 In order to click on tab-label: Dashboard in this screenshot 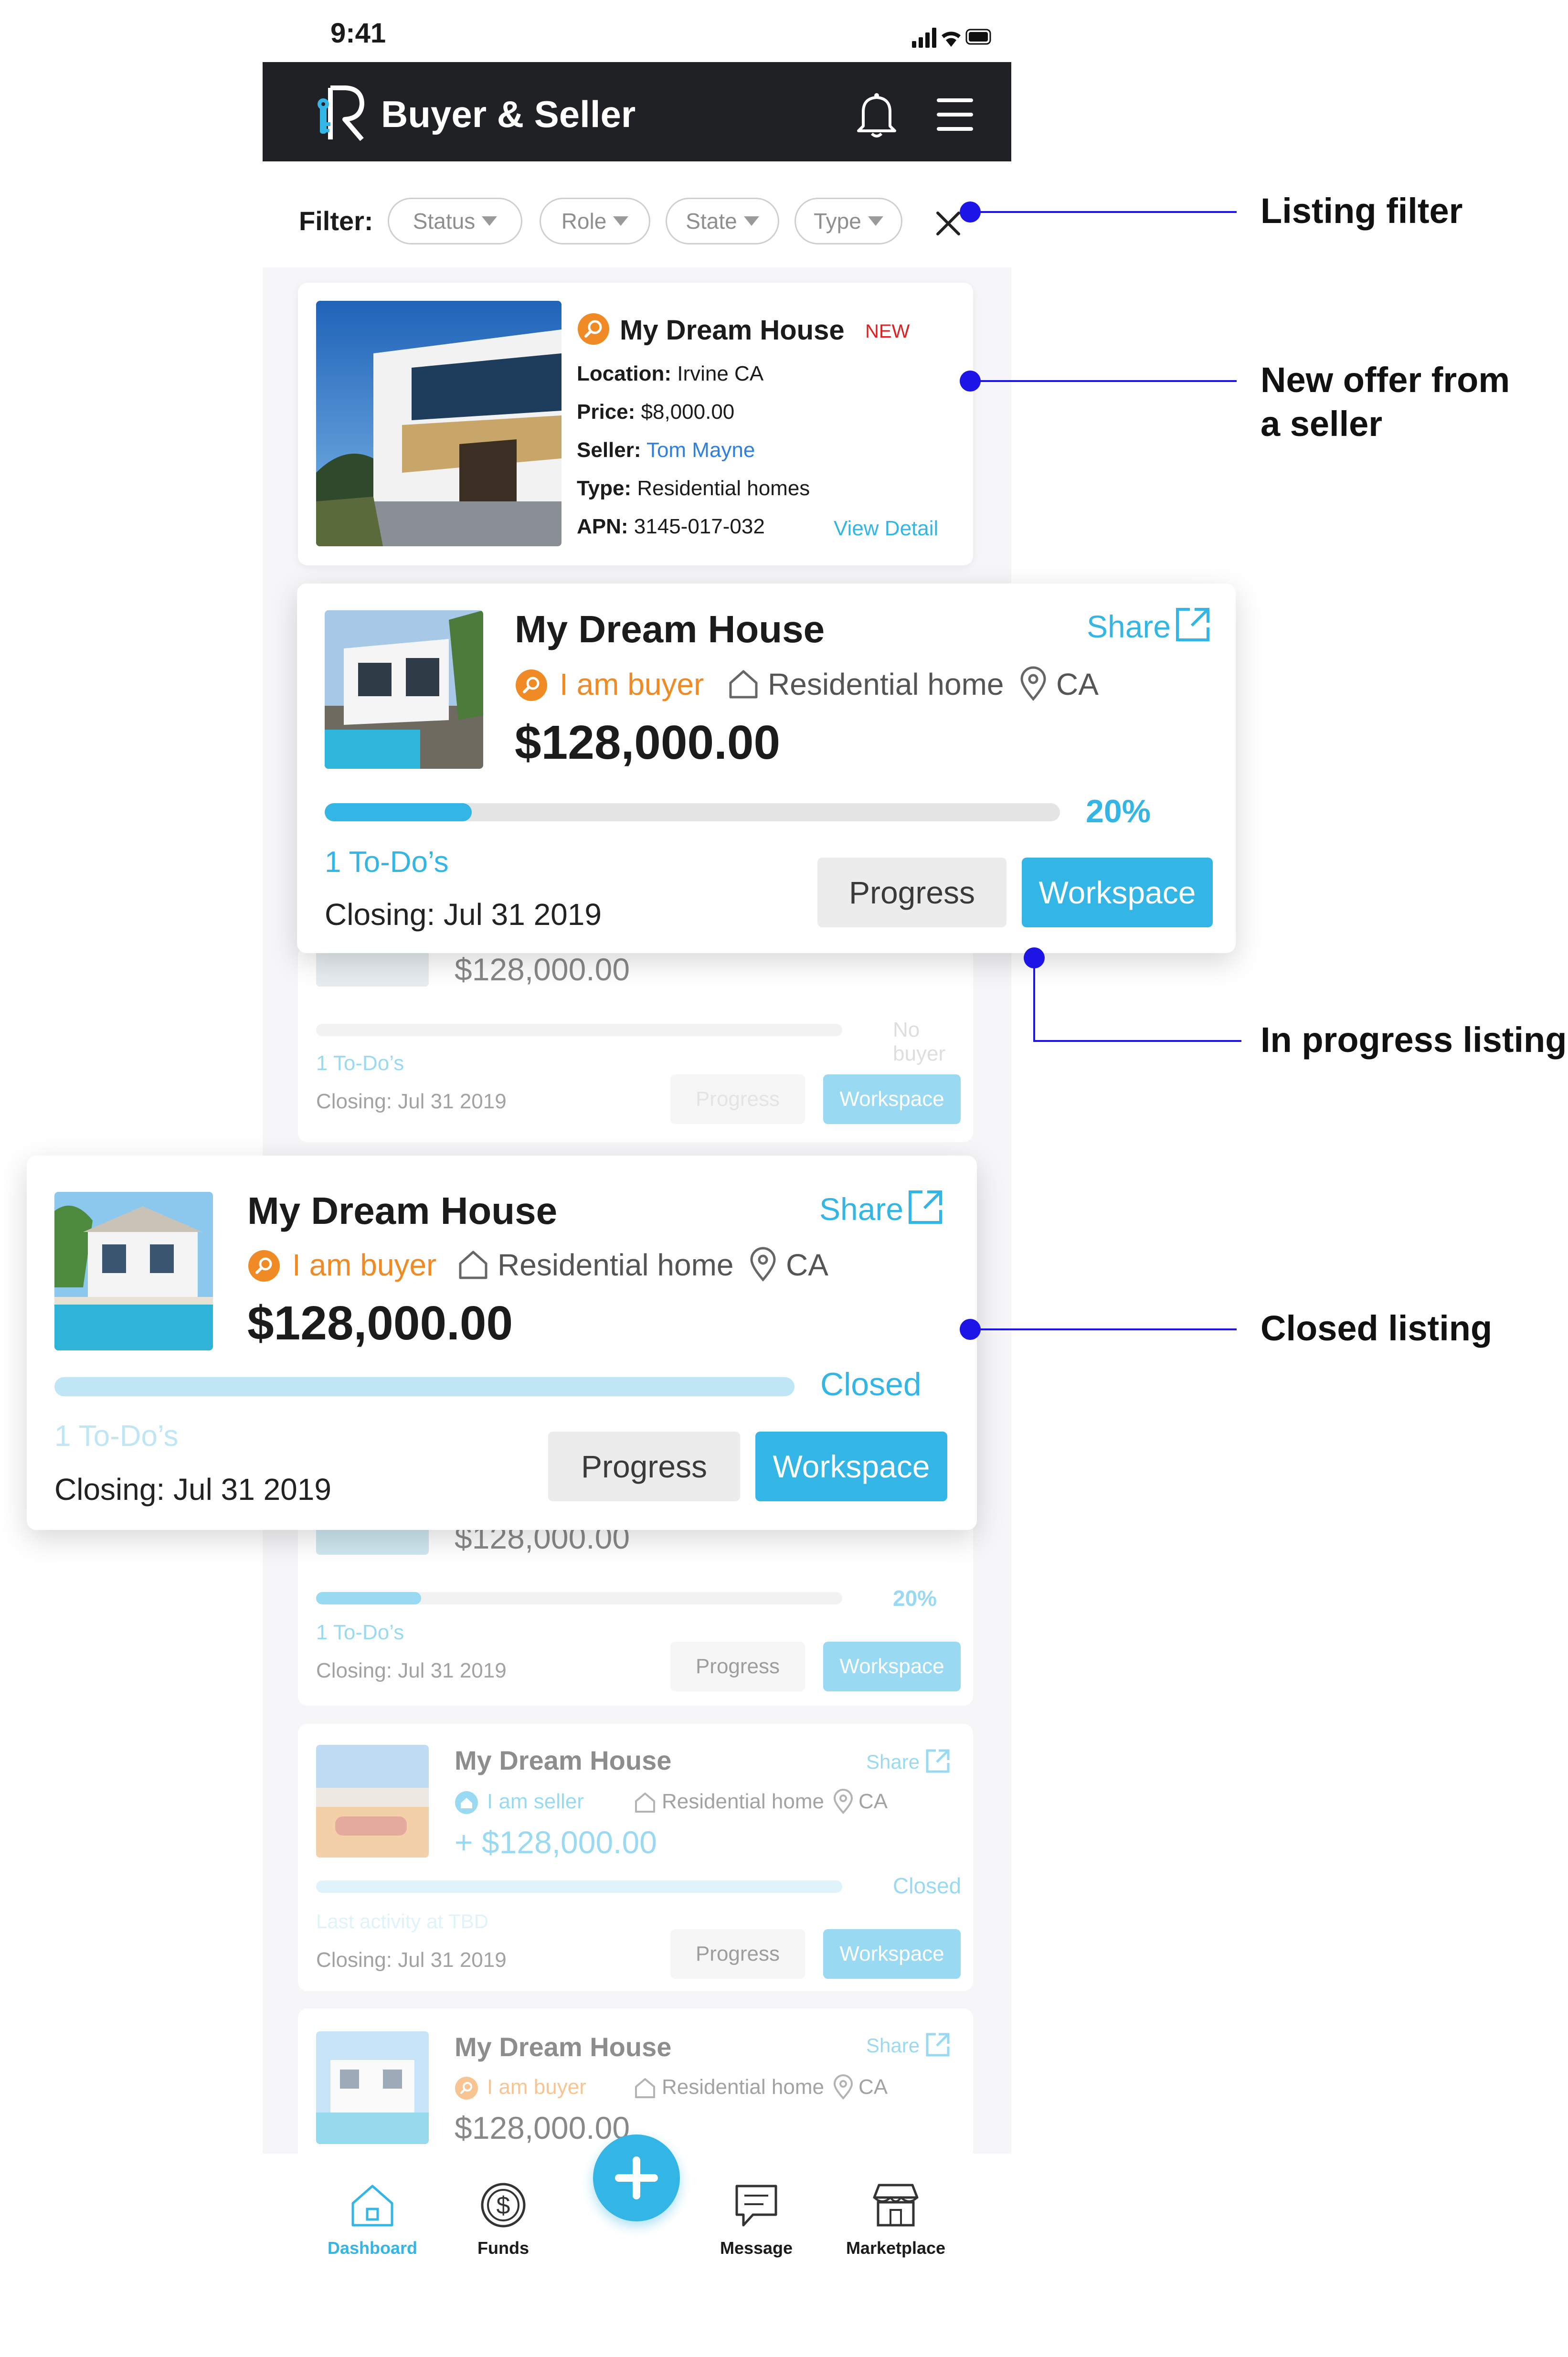, I will do `click(372, 2248)`.